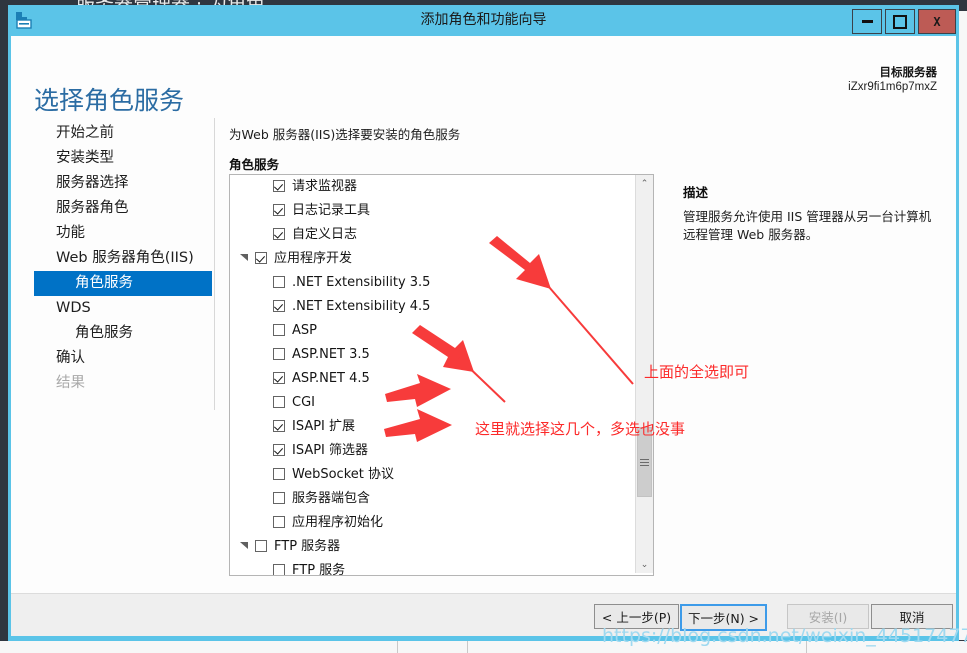  Describe the element at coordinates (432, 403) in the screenshot. I see `role-service-row: CGI` at that location.